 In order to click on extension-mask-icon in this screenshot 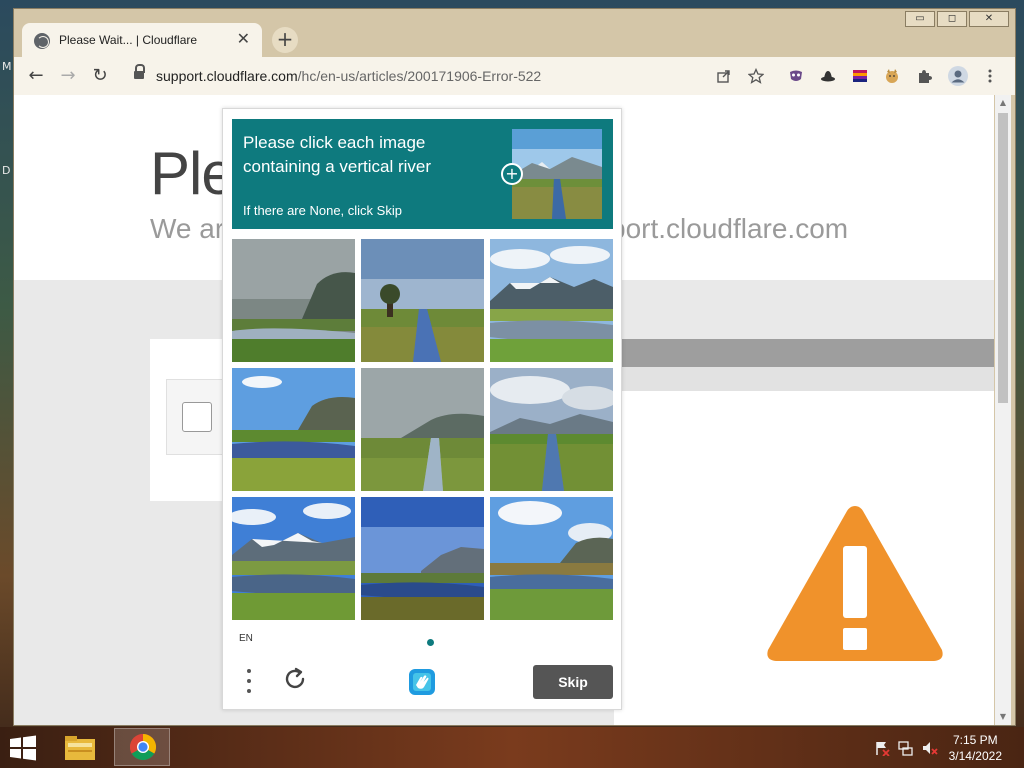, I will do `click(796, 76)`.